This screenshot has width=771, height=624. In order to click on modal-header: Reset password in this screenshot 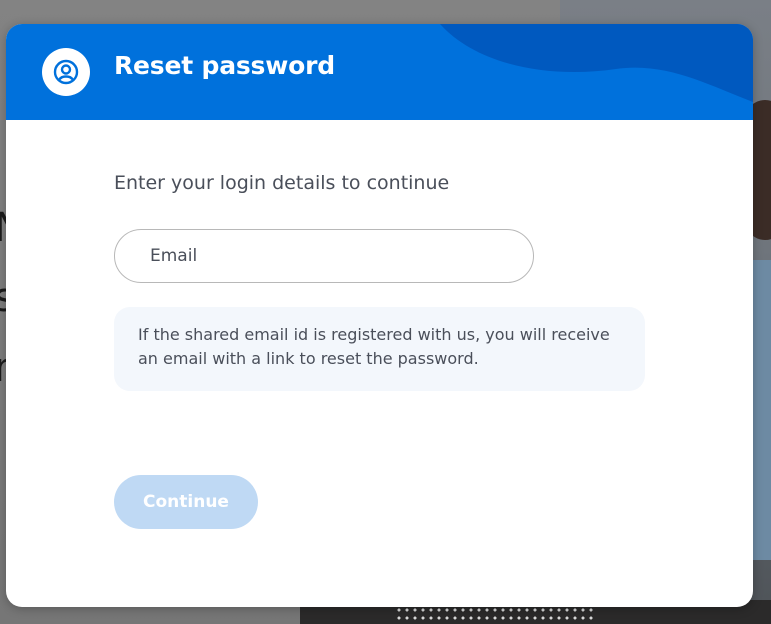, I will do `click(379, 72)`.